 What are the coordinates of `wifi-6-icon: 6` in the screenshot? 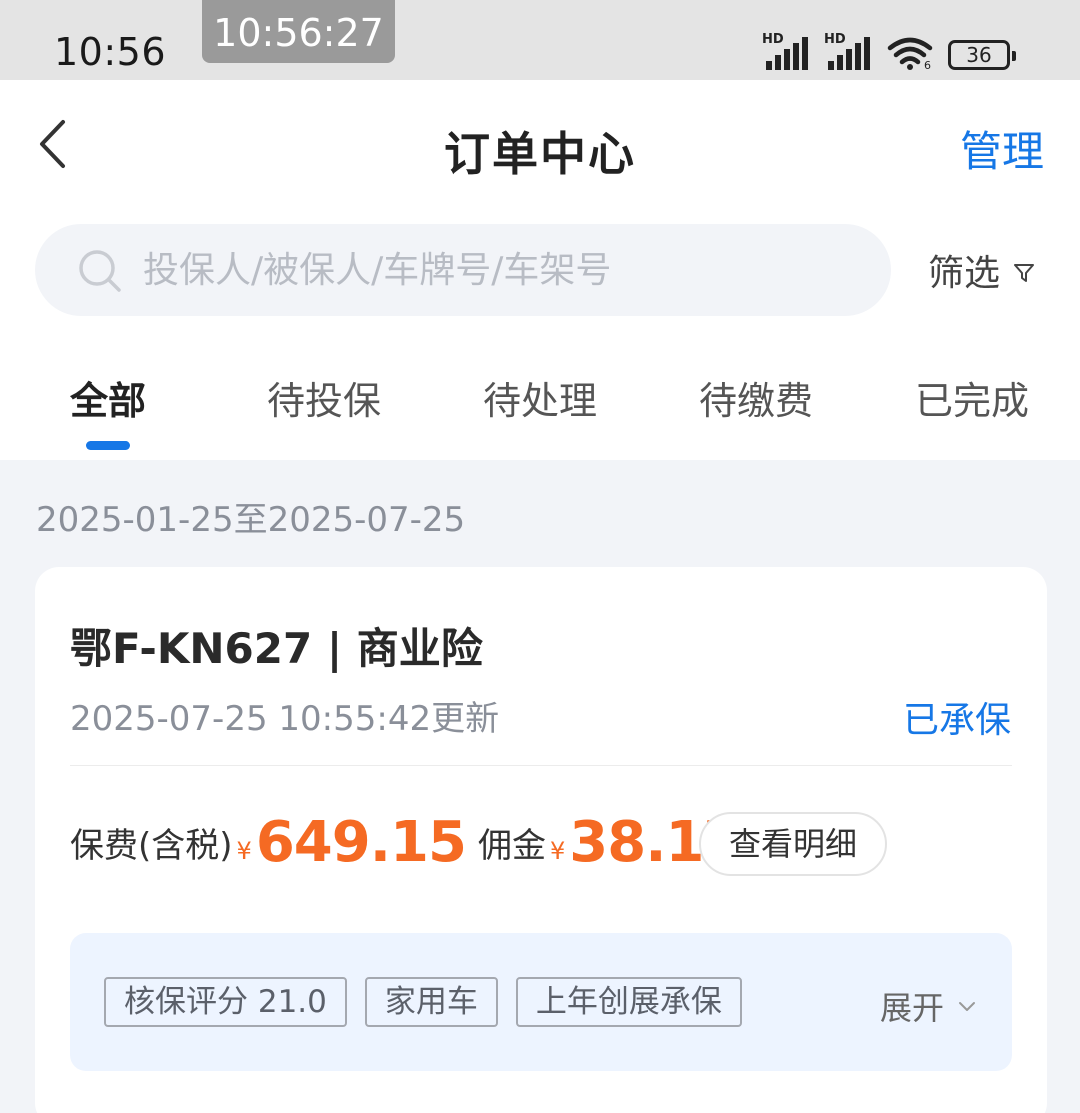 It's located at (910, 53).